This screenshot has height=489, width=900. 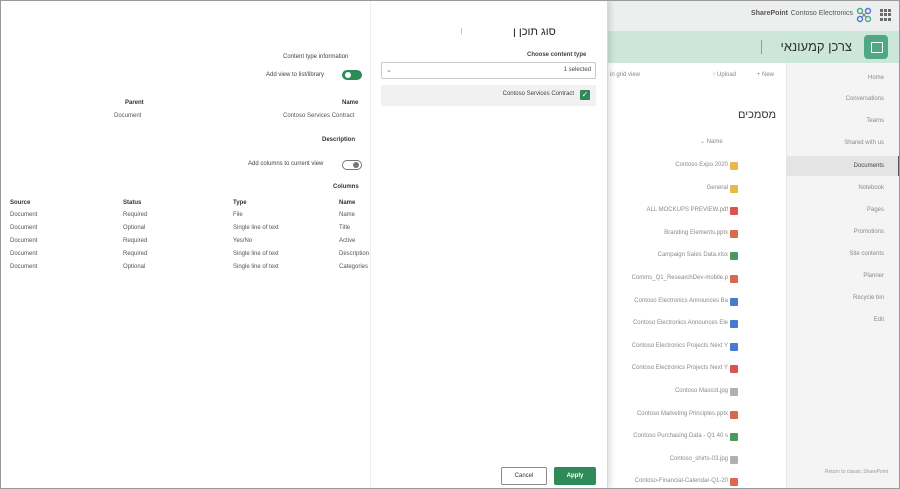 I want to click on document-row-name: Branding Elements.pptx, so click(x=696, y=233).